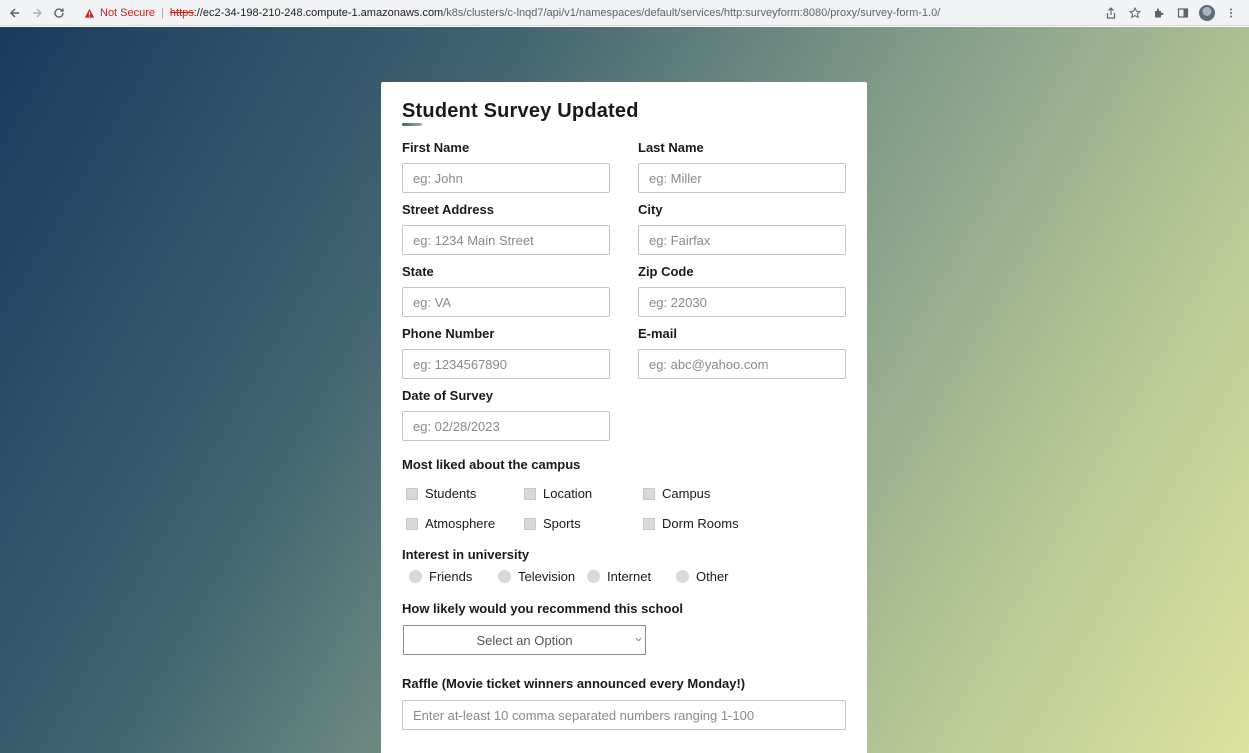 The height and width of the screenshot is (753, 1249). I want to click on phone-input, so click(506, 364).